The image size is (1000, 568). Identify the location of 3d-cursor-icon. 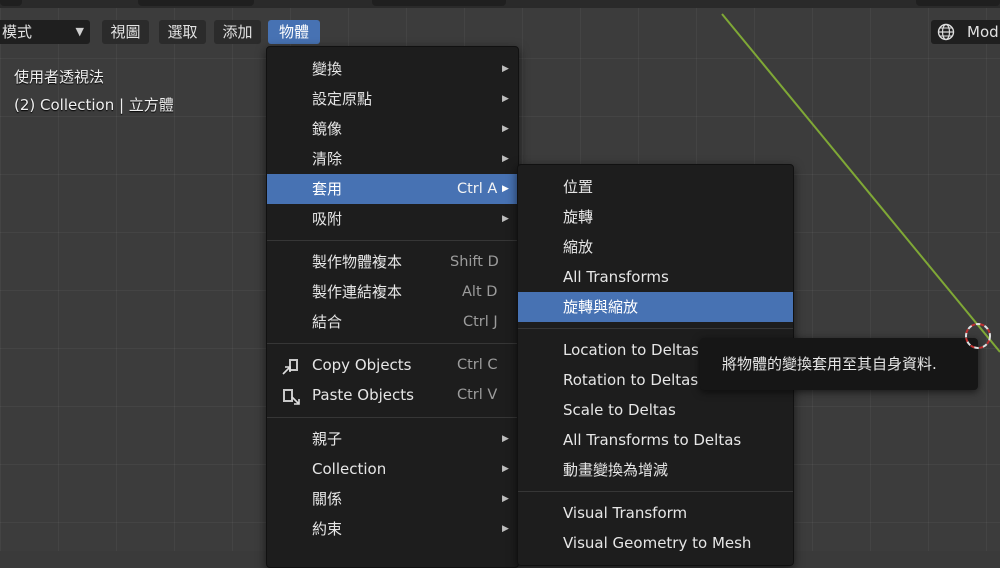
(978, 336).